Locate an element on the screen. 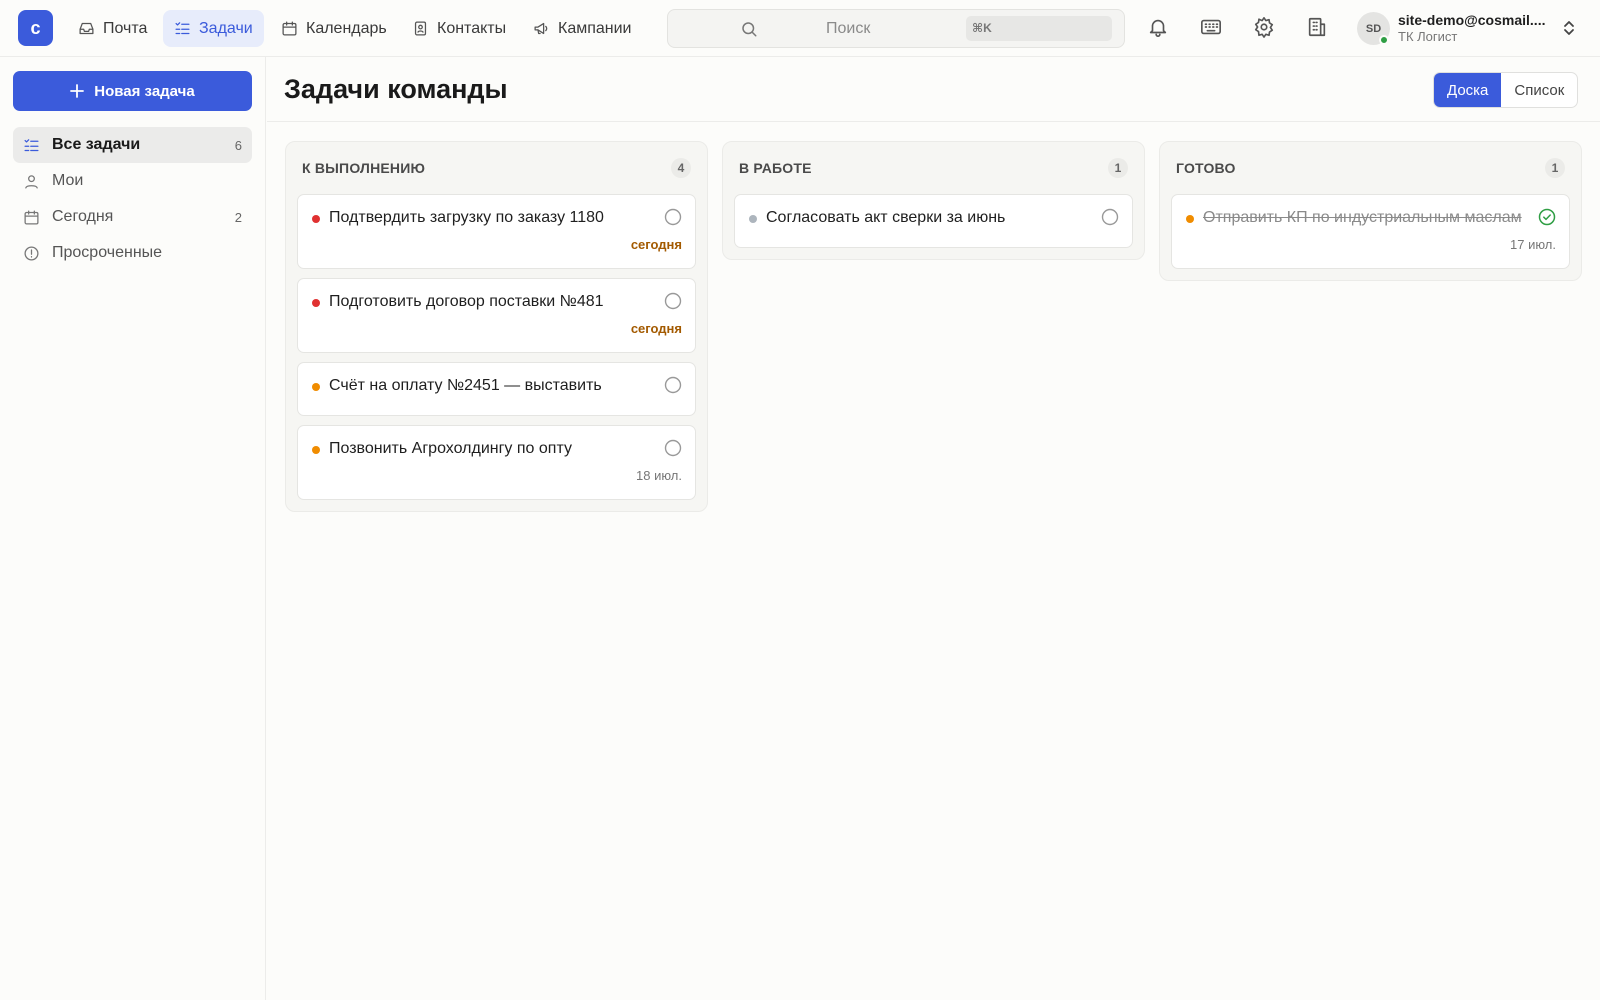 This screenshot has width=1600, height=1000. column-header: В РАБОТЕ 1 is located at coordinates (933, 168).